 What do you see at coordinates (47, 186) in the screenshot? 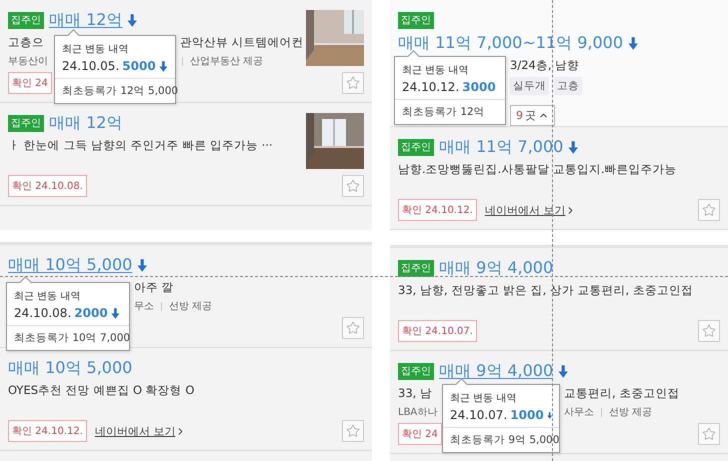
I see `confirmed-date: 확인 24.10.08.` at bounding box center [47, 186].